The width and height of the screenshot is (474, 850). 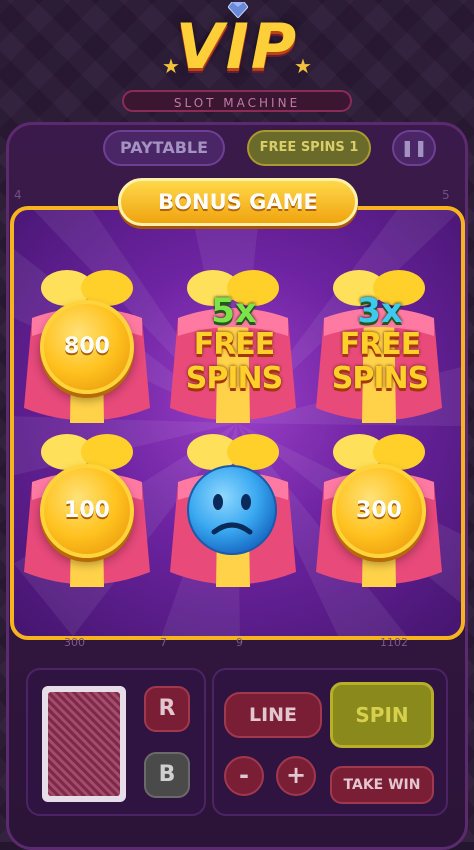 What do you see at coordinates (382, 785) in the screenshot?
I see `take-win-button: TAKE WIN` at bounding box center [382, 785].